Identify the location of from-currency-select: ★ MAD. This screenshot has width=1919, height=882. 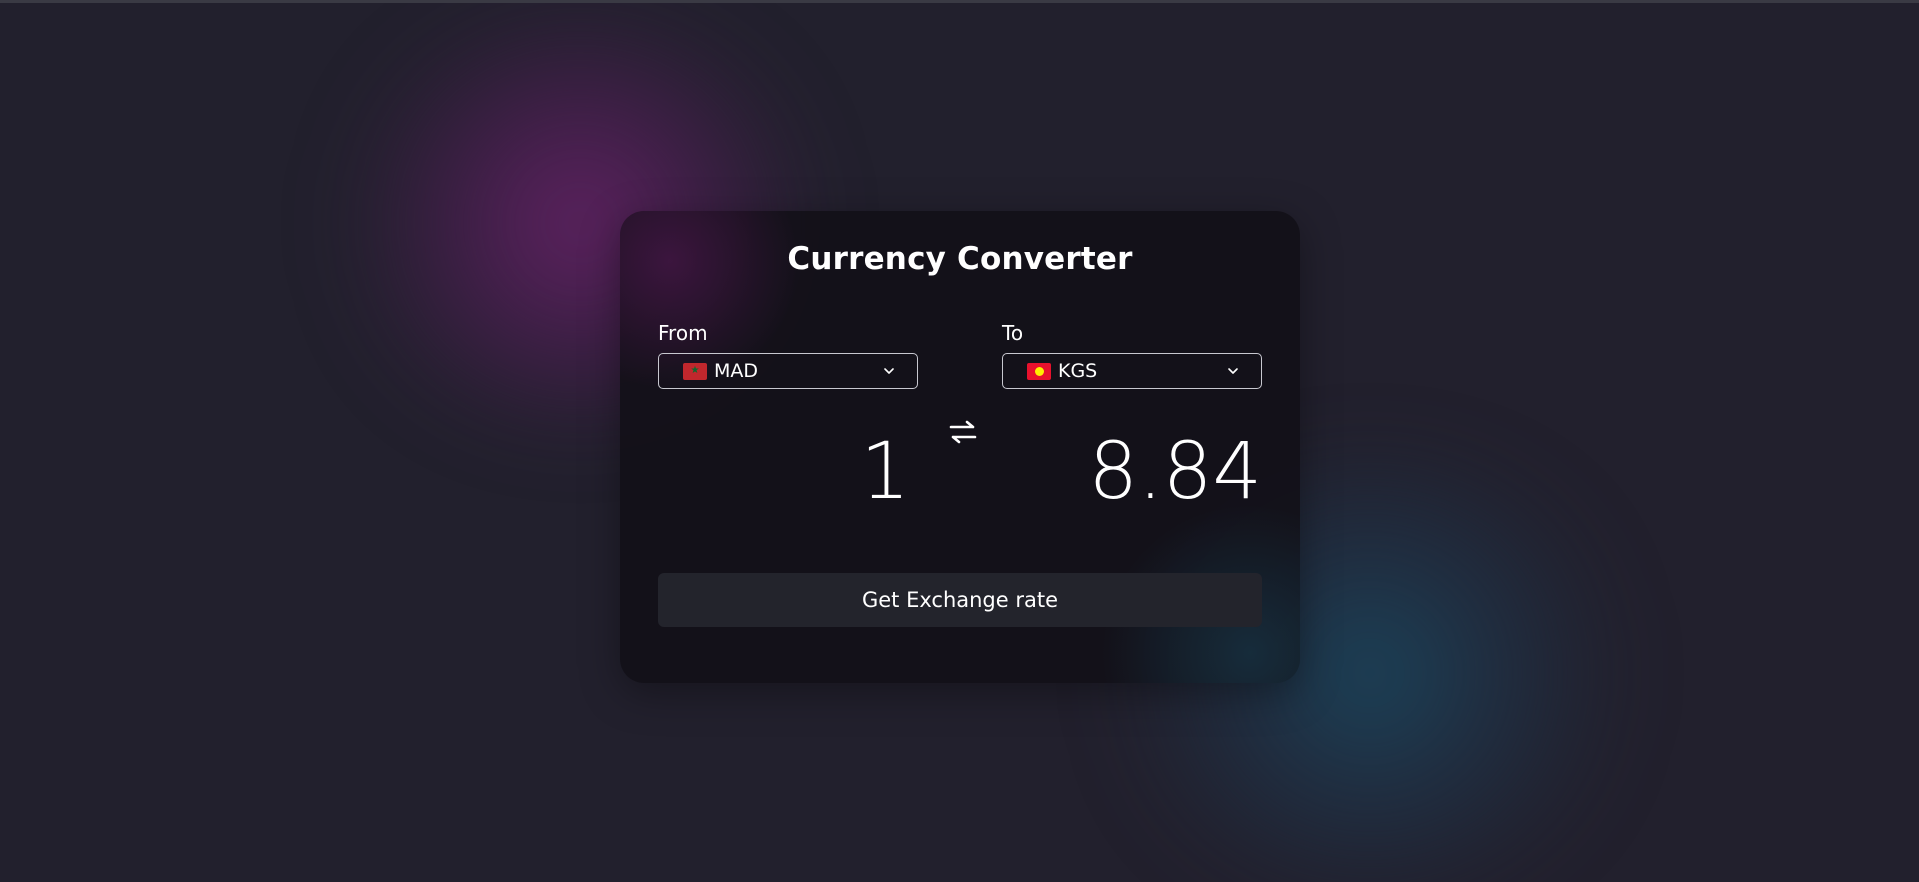
(788, 371).